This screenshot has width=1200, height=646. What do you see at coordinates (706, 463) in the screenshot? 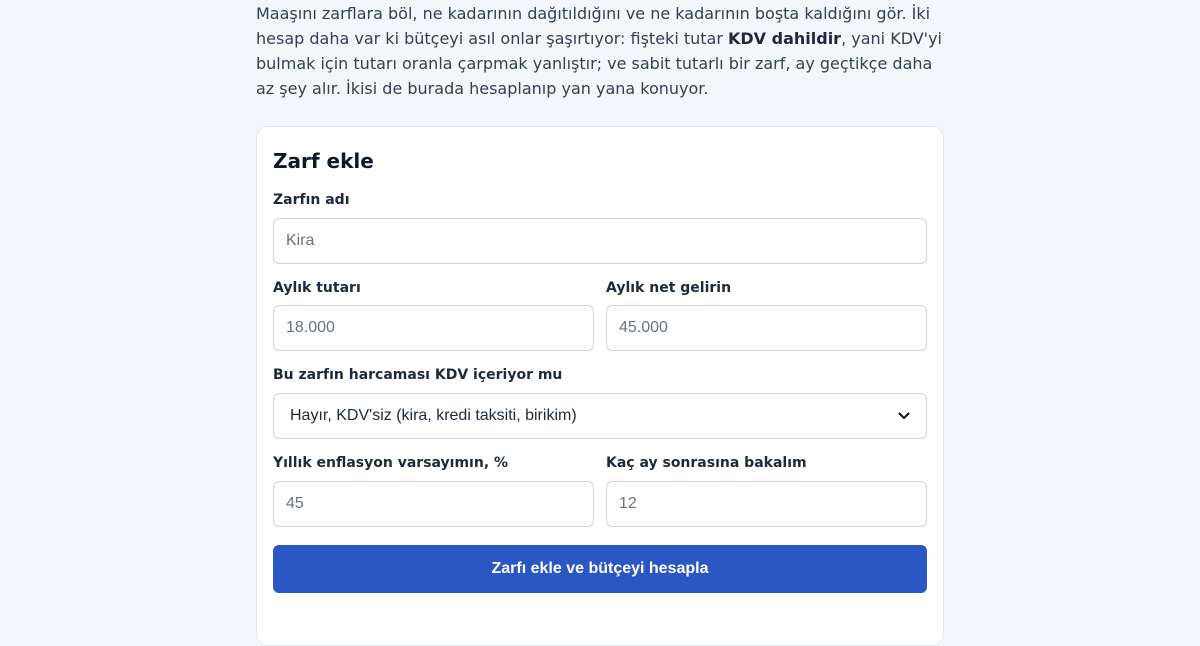
I see `months-label: Kaç ay sonrasına bakalım` at bounding box center [706, 463].